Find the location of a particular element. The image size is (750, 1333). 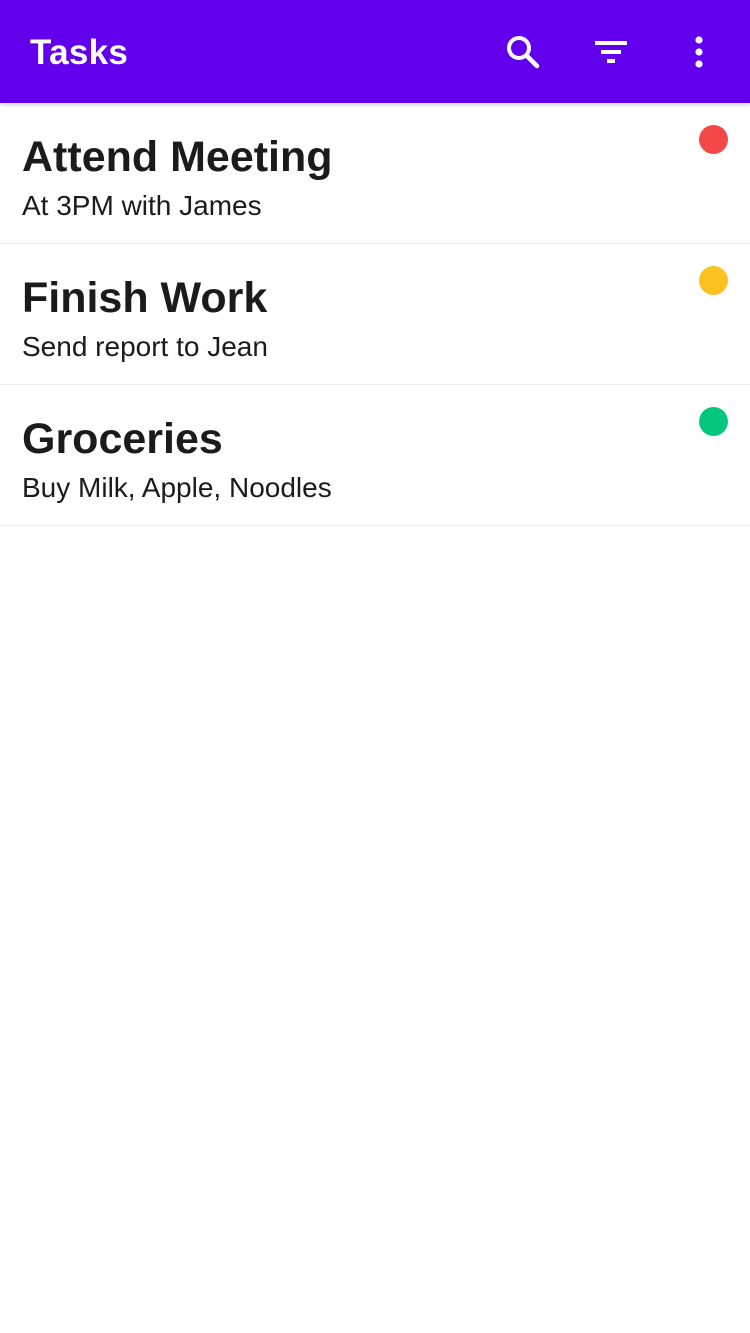

more-options-button is located at coordinates (699, 52).